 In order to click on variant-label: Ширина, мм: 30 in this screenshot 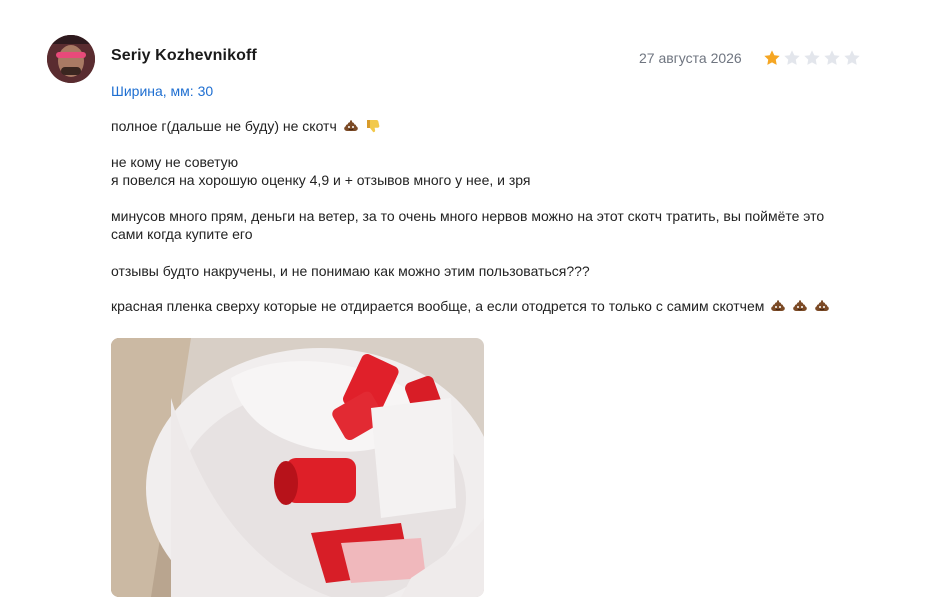, I will do `click(162, 91)`.